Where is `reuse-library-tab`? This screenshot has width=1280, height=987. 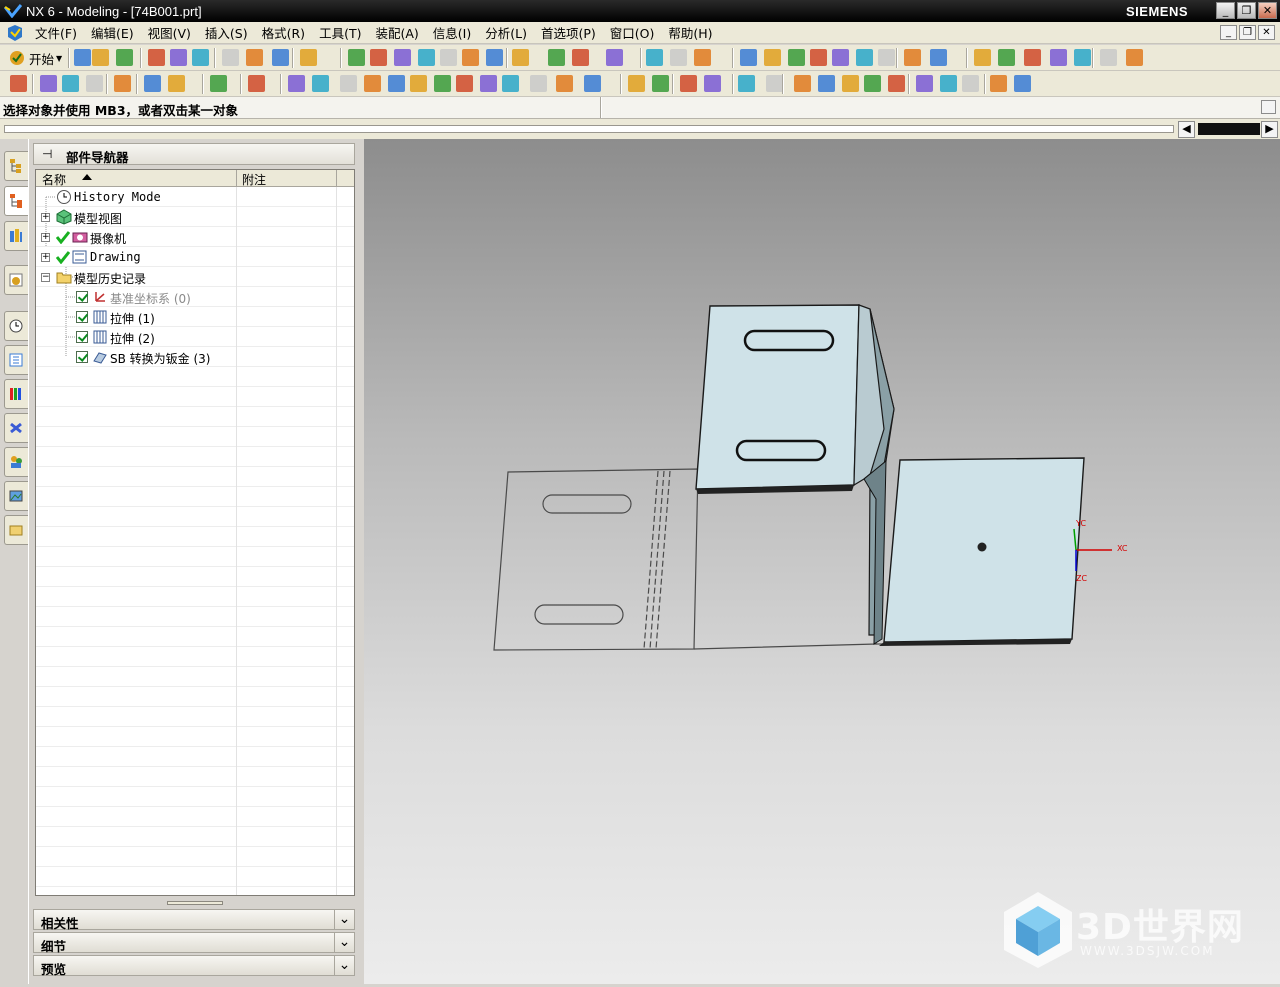 reuse-library-tab is located at coordinates (16, 236).